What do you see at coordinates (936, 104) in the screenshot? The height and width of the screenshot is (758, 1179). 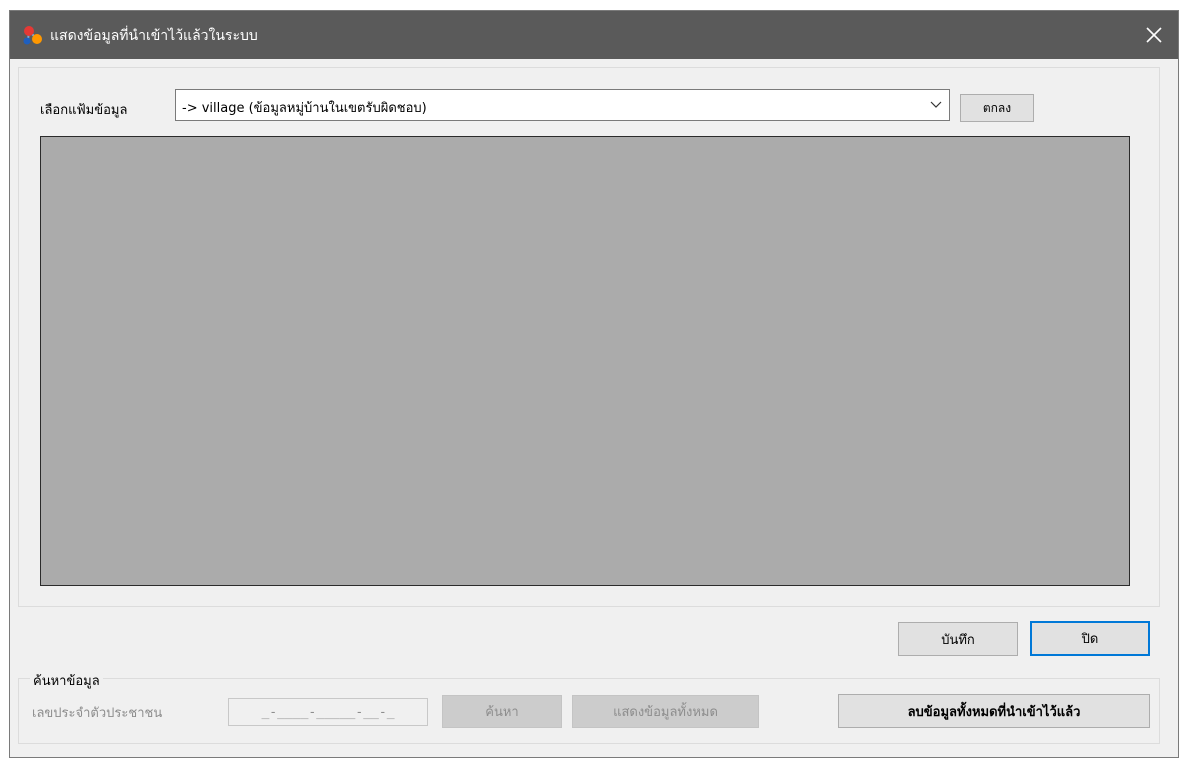 I see `chevron-down-icon` at bounding box center [936, 104].